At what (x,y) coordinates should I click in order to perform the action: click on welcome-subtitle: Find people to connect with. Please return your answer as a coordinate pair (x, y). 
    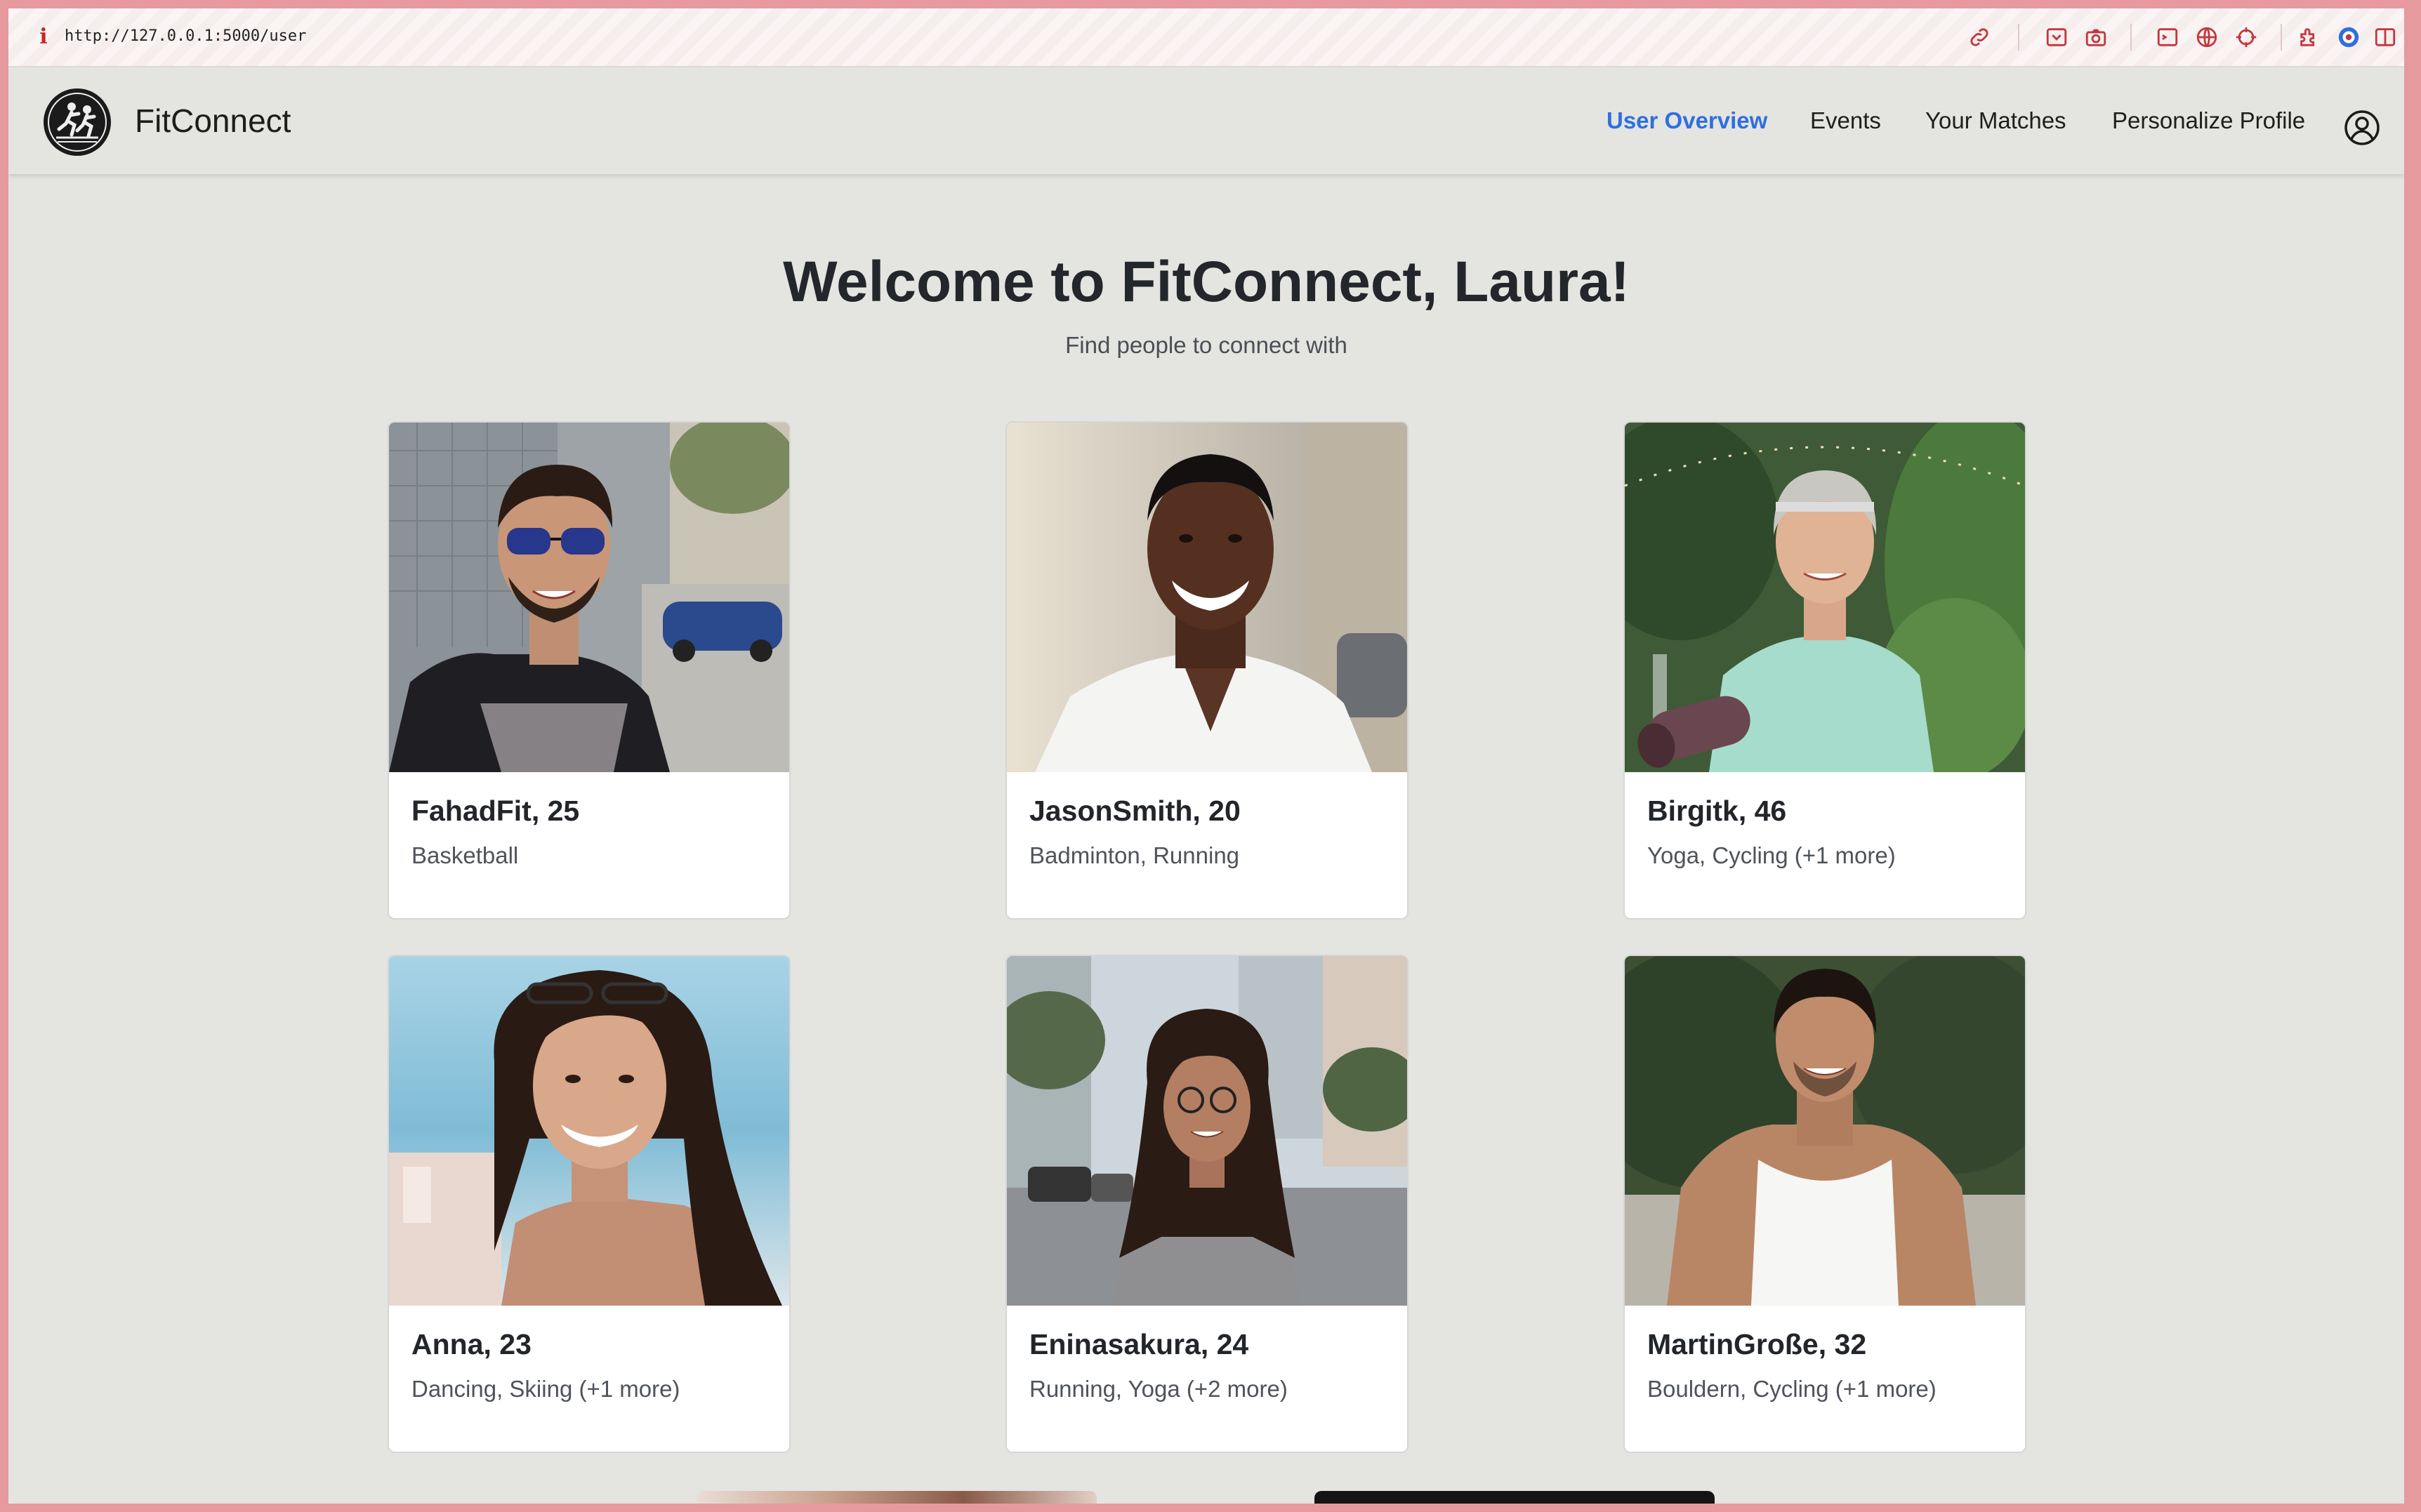
    Looking at the image, I should click on (1206, 345).